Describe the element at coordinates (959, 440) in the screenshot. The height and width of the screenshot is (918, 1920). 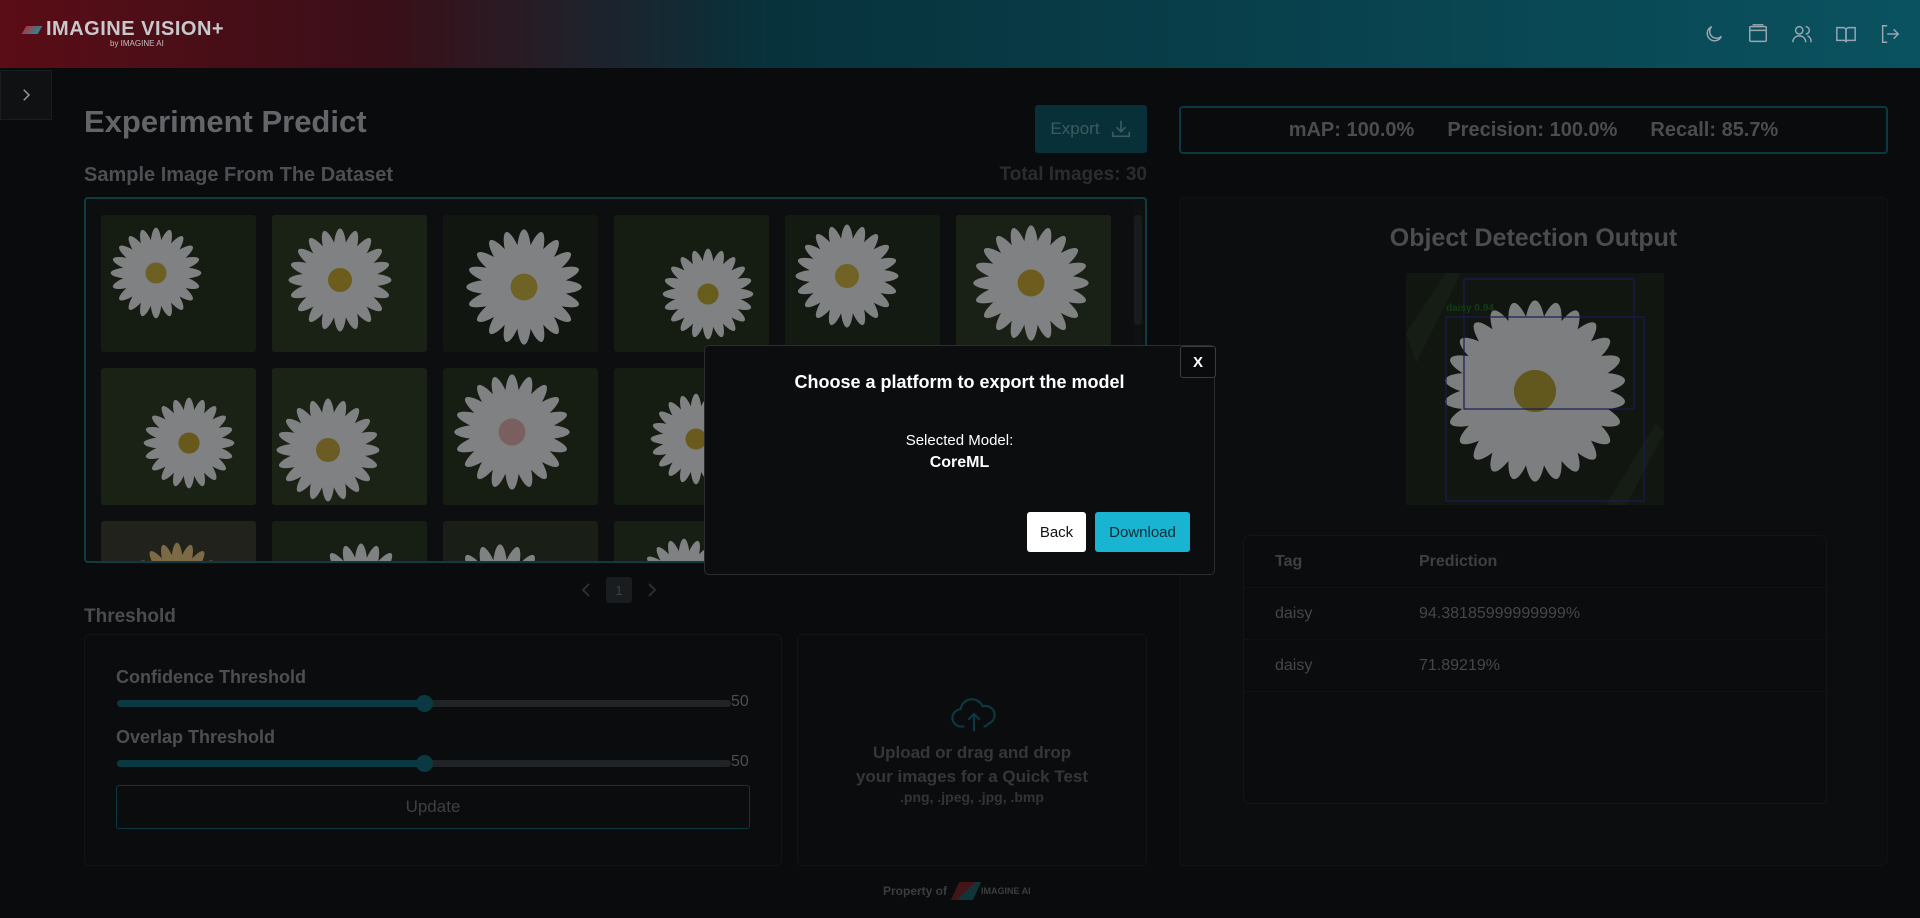
I see `selected-model-label: Selected Model:` at that location.